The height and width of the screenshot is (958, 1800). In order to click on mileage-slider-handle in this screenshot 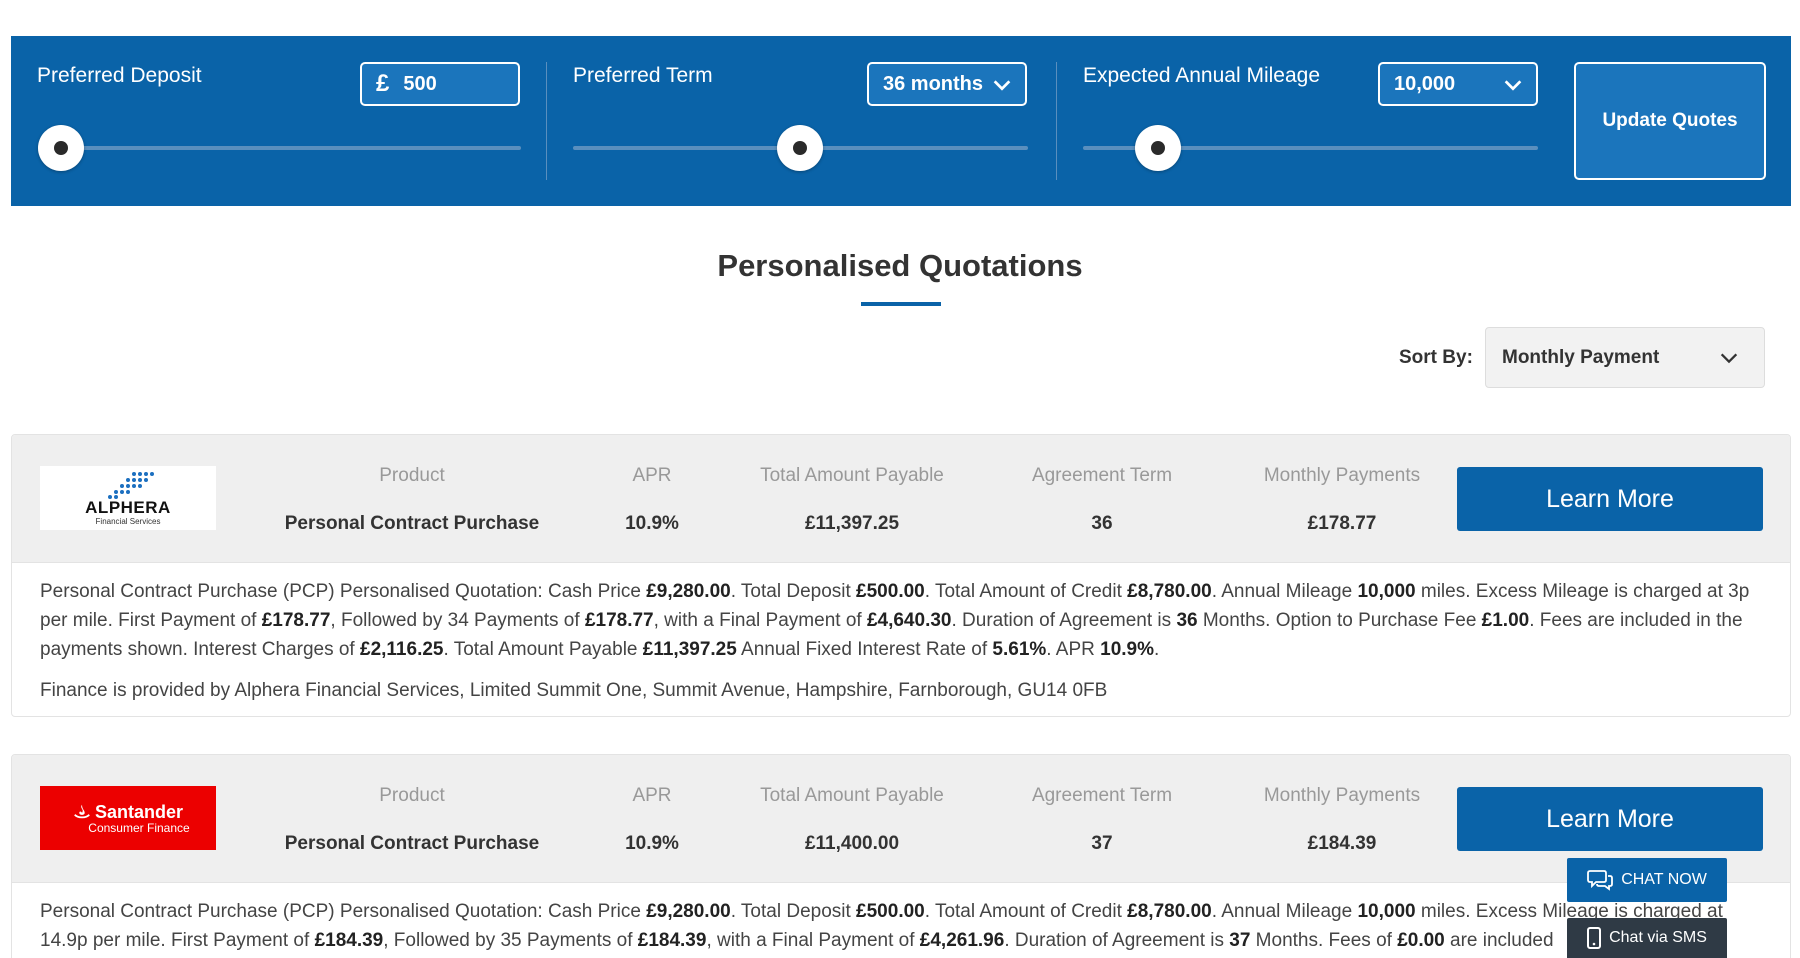, I will do `click(1158, 148)`.